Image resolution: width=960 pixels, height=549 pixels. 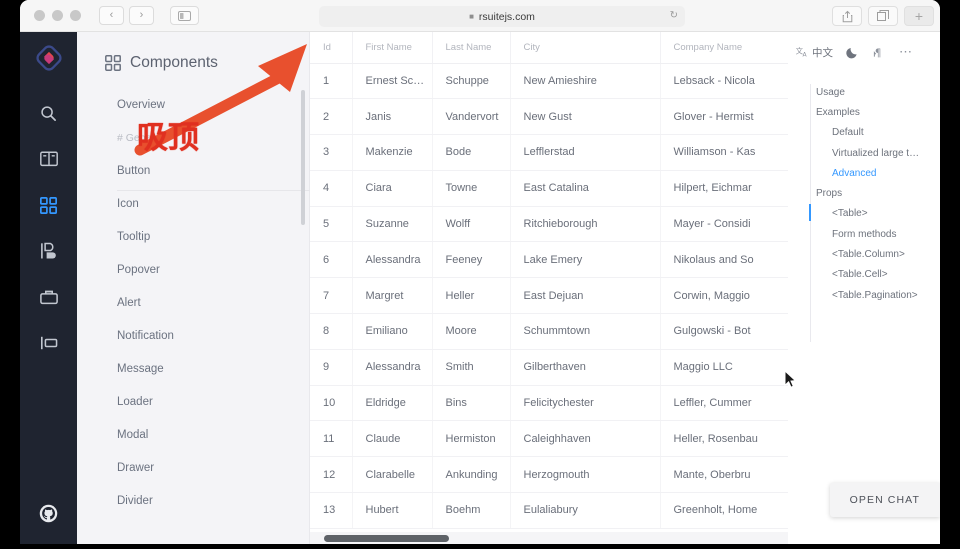 What do you see at coordinates (724, 48) in the screenshot?
I see `column-header-company-name: Company Name` at bounding box center [724, 48].